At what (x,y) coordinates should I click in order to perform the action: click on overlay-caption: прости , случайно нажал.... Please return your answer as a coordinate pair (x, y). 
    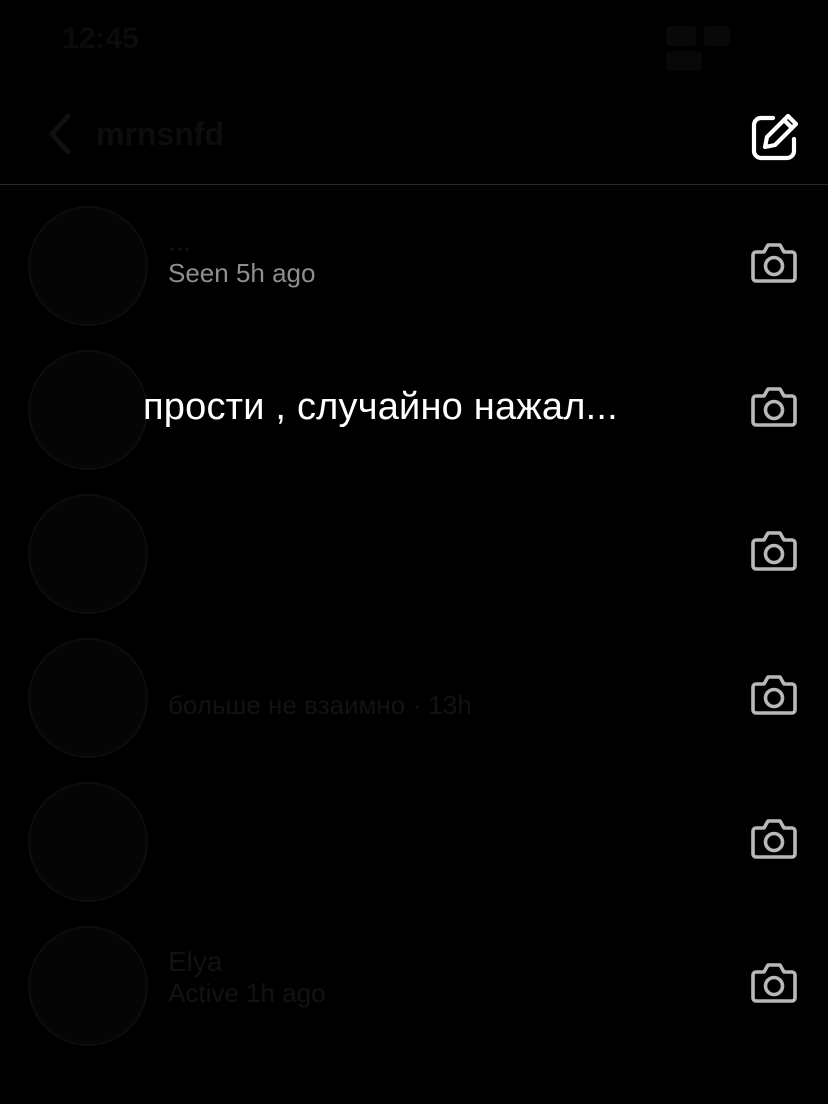
    Looking at the image, I should click on (380, 407).